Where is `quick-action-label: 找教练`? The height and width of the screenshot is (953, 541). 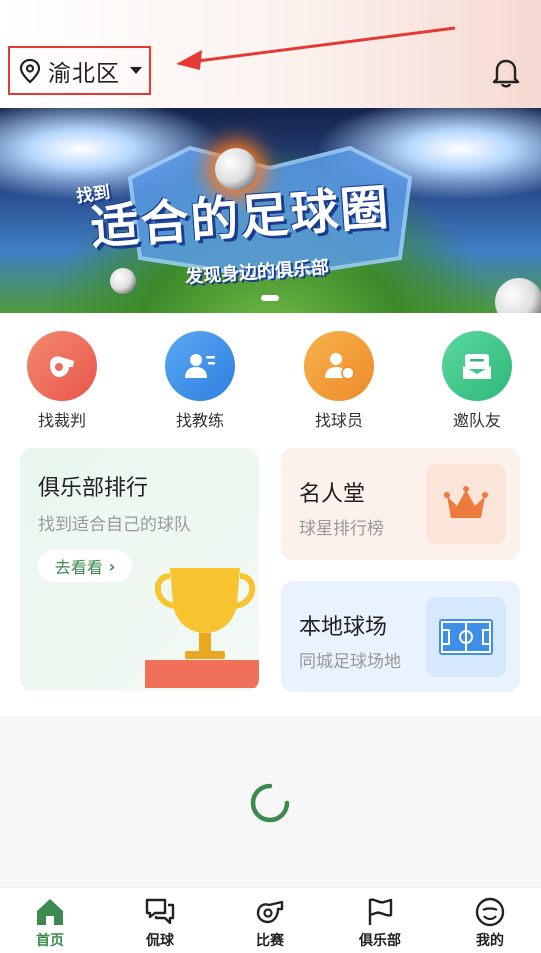 quick-action-label: 找教练 is located at coordinates (199, 420).